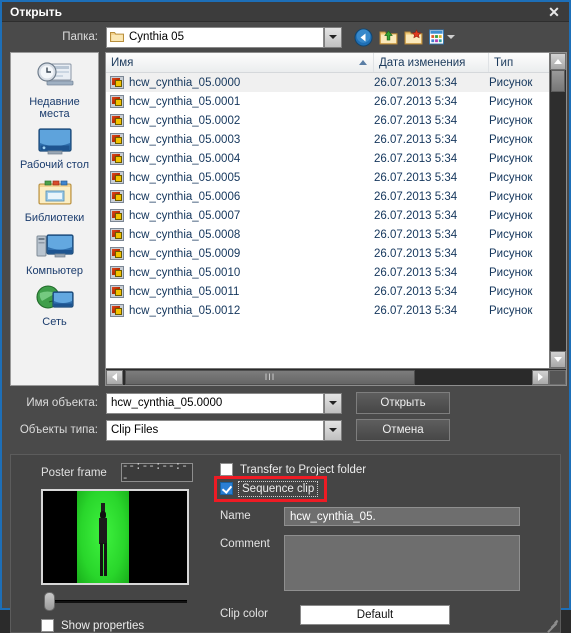 Image resolution: width=571 pixels, height=633 pixels. Describe the element at coordinates (558, 81) in the screenshot. I see `vertical-scroll-thumb` at that location.